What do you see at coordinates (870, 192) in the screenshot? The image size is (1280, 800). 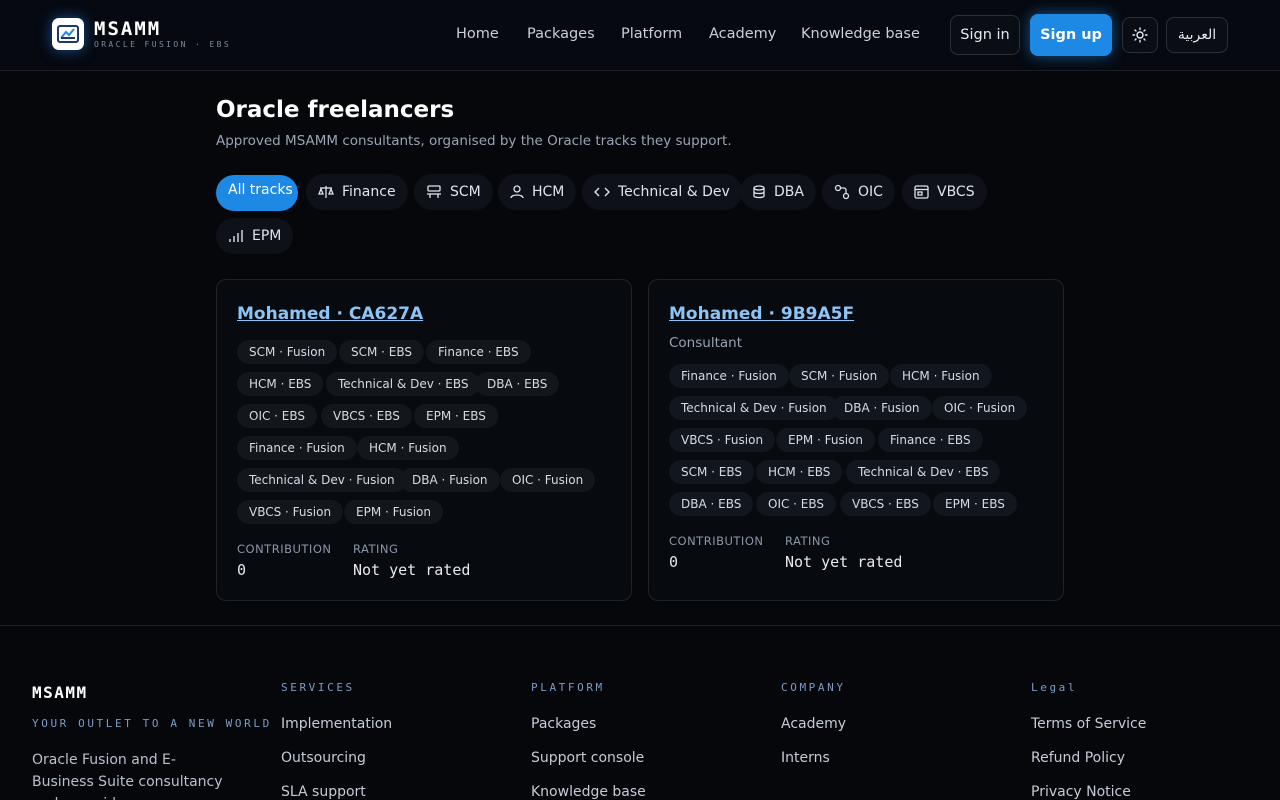 I see `filter-label: OIC` at bounding box center [870, 192].